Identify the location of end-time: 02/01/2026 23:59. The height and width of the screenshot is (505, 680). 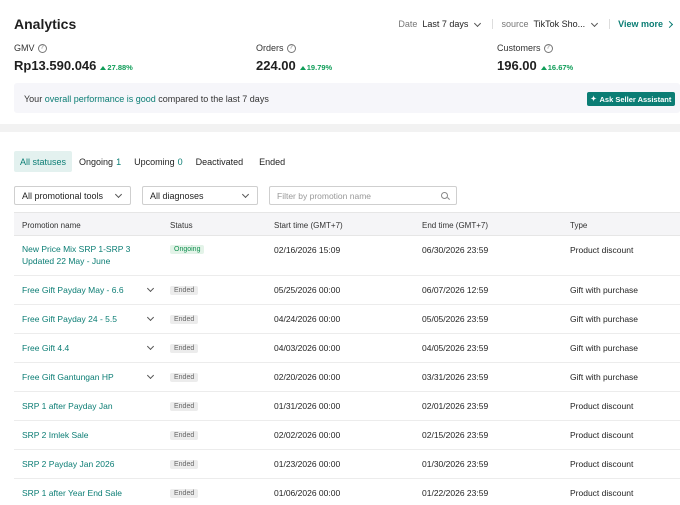
(455, 406).